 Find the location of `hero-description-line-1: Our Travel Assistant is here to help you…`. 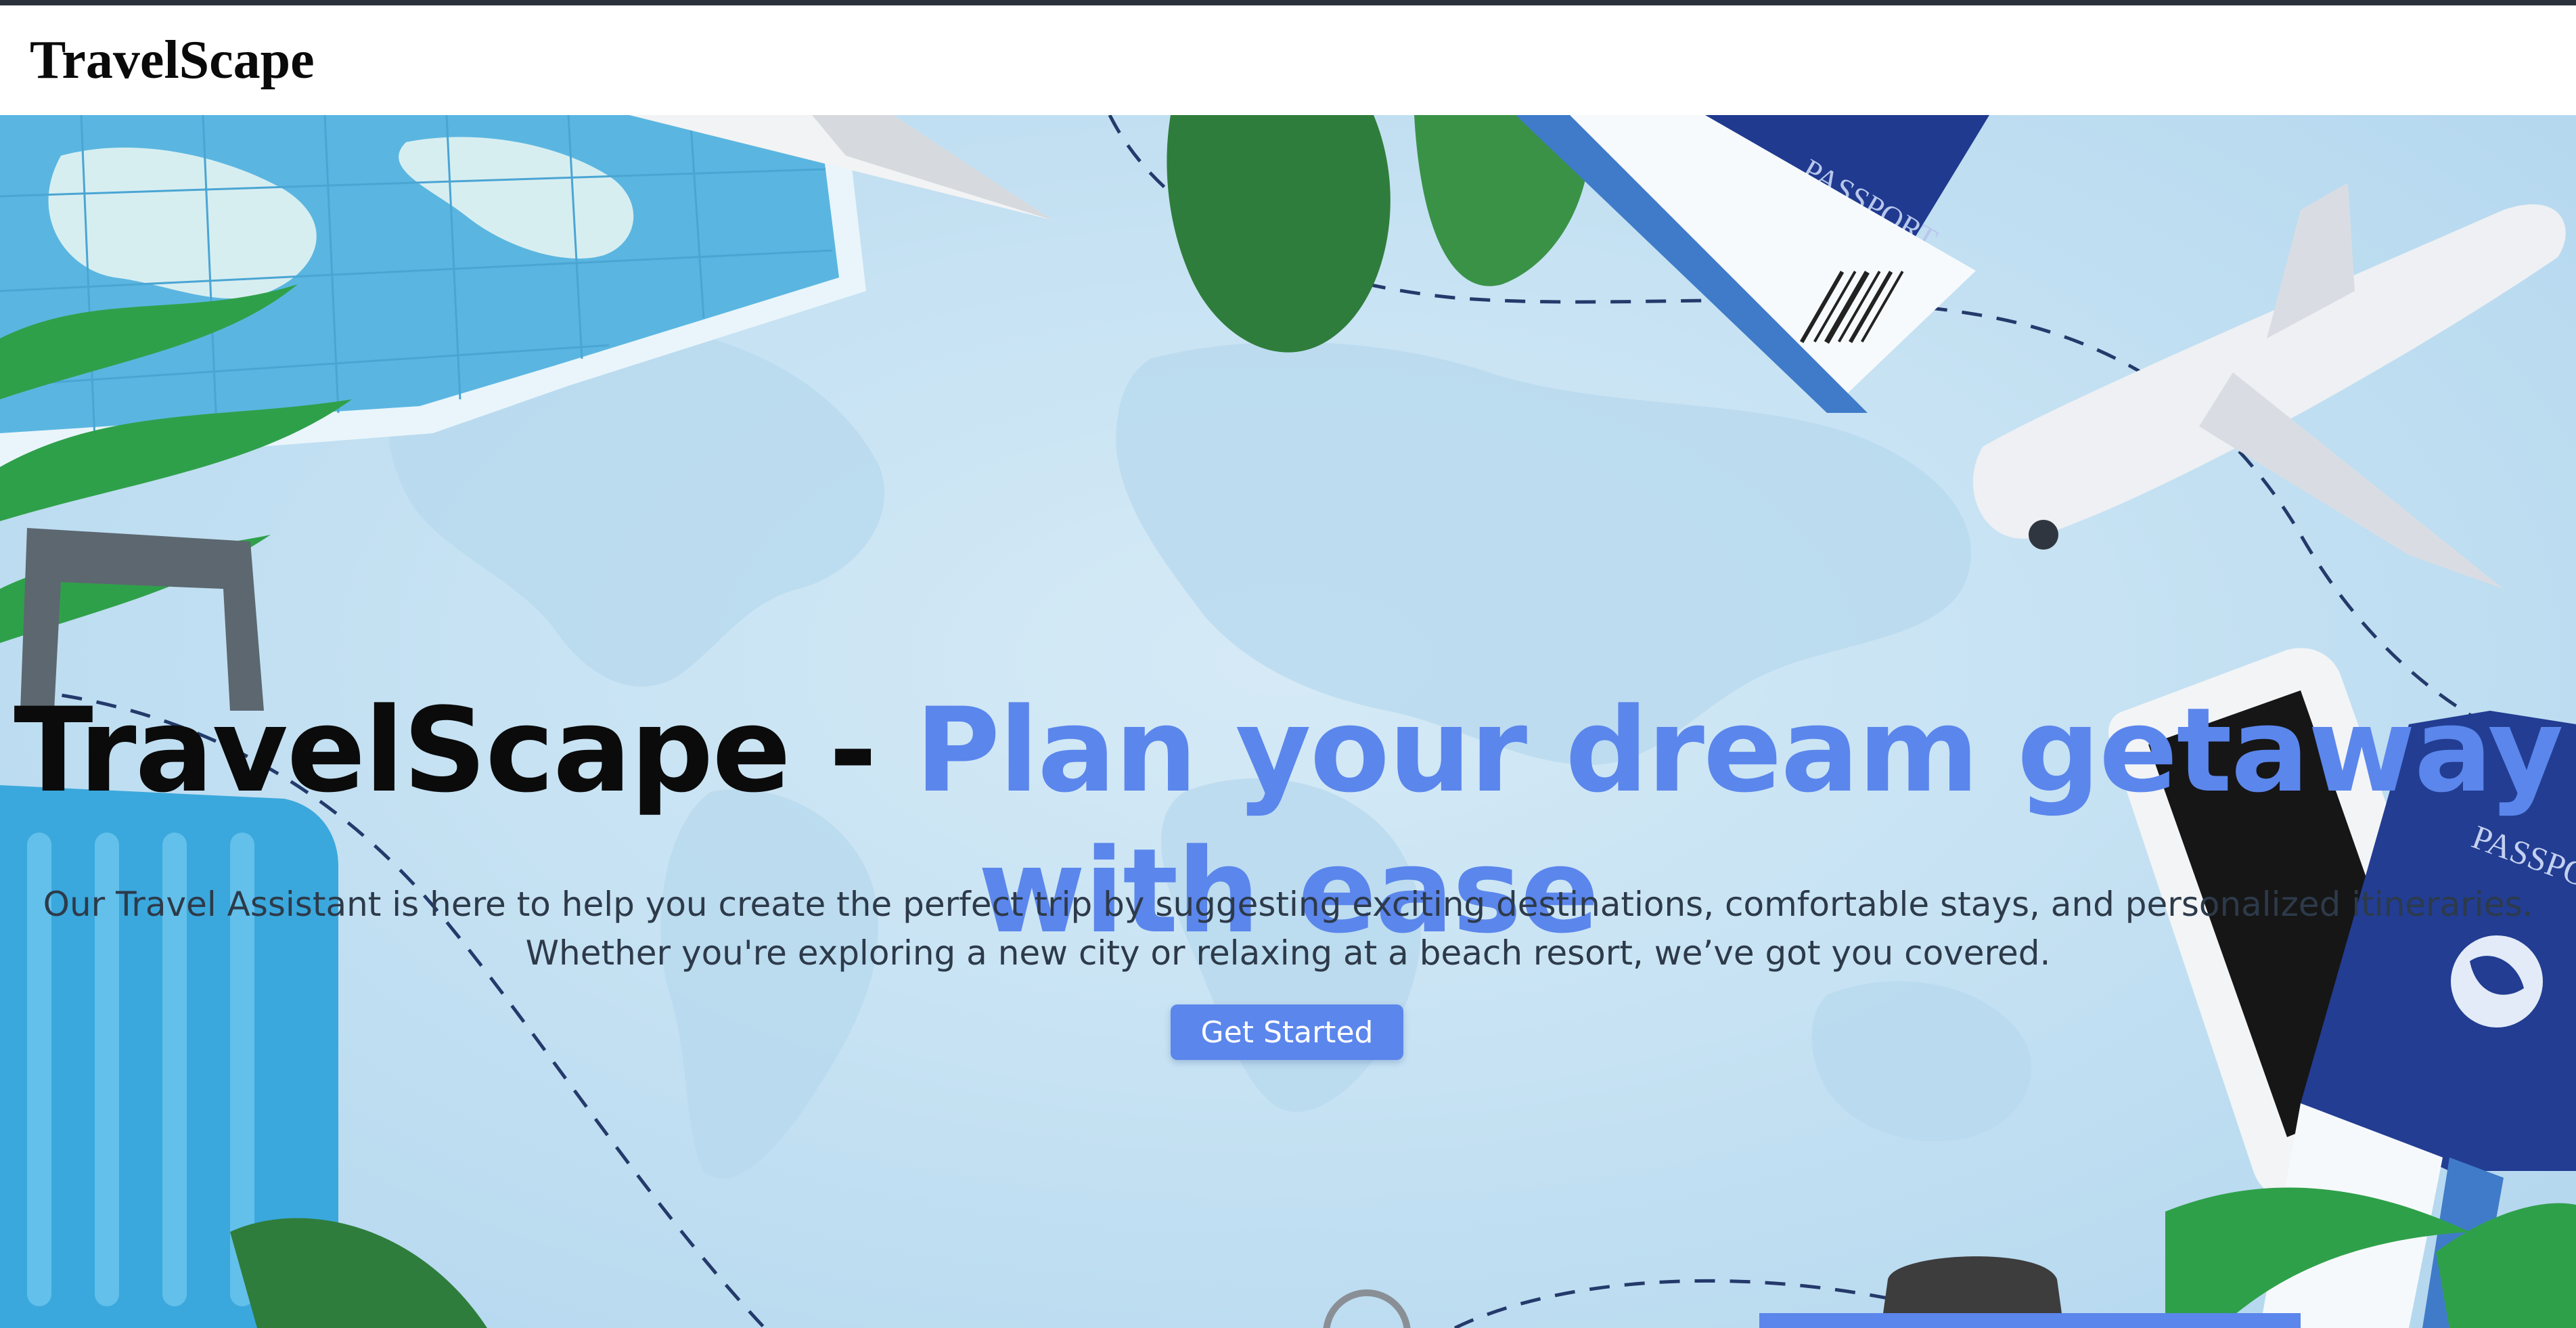

hero-description-line-1: Our Travel Assistant is here to help you… is located at coordinates (1288, 904).